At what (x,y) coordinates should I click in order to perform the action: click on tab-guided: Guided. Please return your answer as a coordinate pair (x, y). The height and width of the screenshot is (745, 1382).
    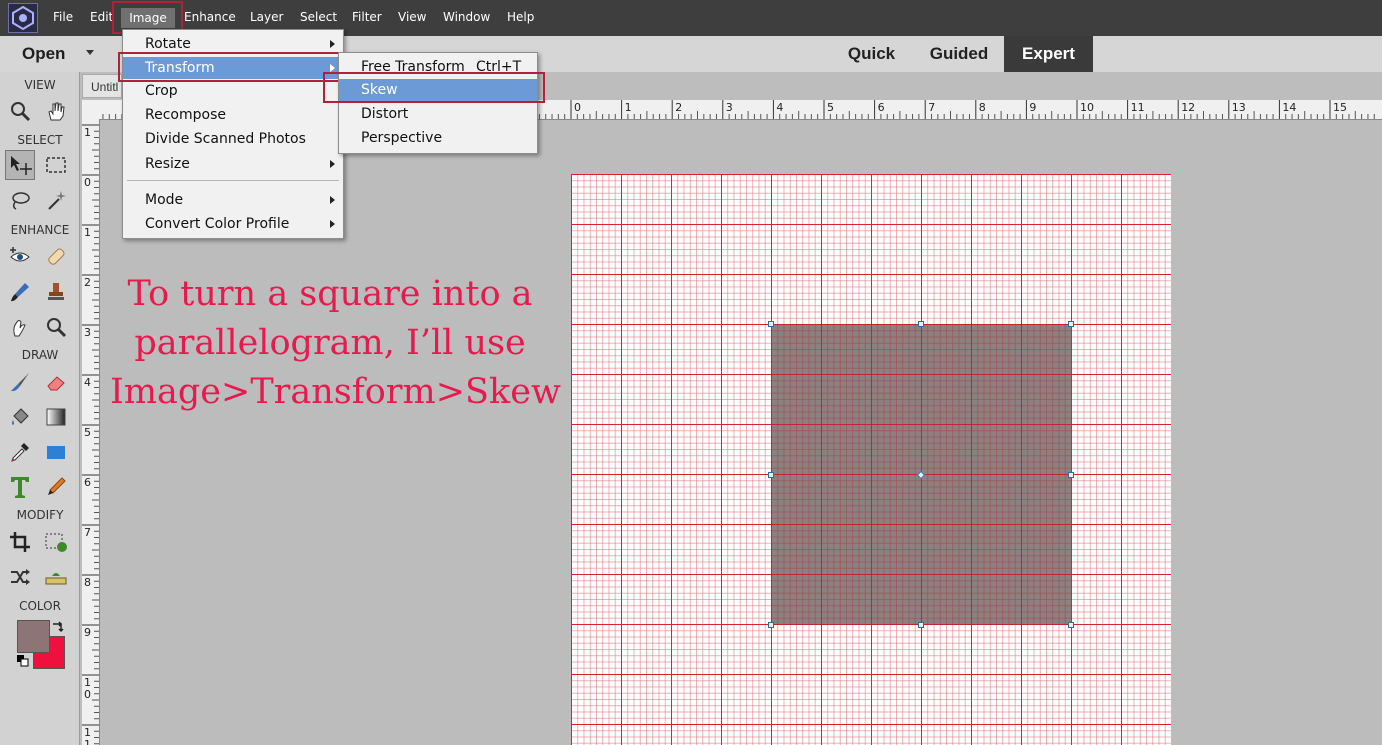
    Looking at the image, I should click on (959, 54).